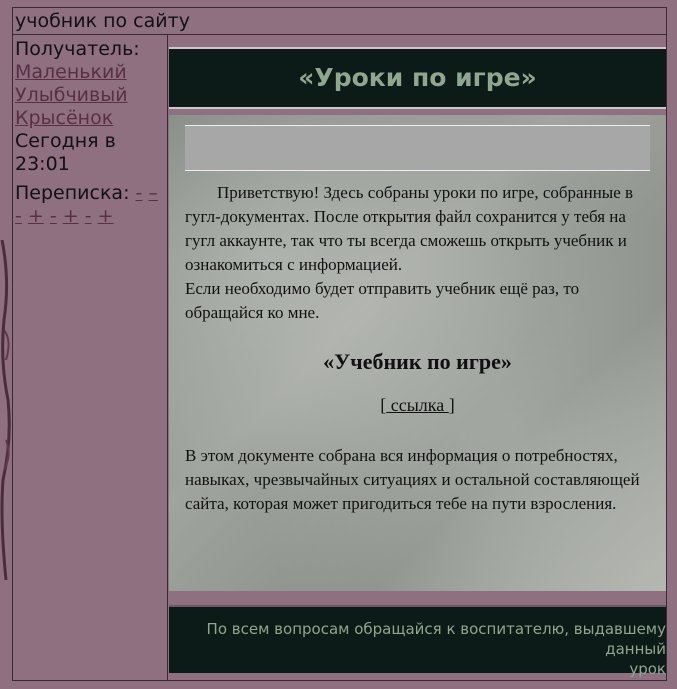 The image size is (677, 689). I want to click on date-line1: Сегодня в, so click(65, 141).